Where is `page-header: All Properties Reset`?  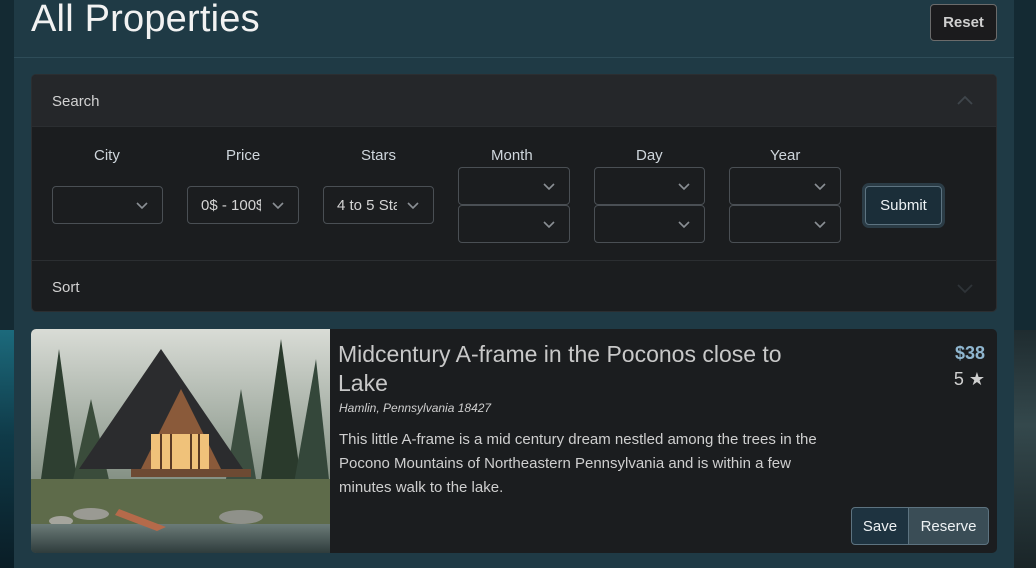
page-header: All Properties Reset is located at coordinates (514, 29).